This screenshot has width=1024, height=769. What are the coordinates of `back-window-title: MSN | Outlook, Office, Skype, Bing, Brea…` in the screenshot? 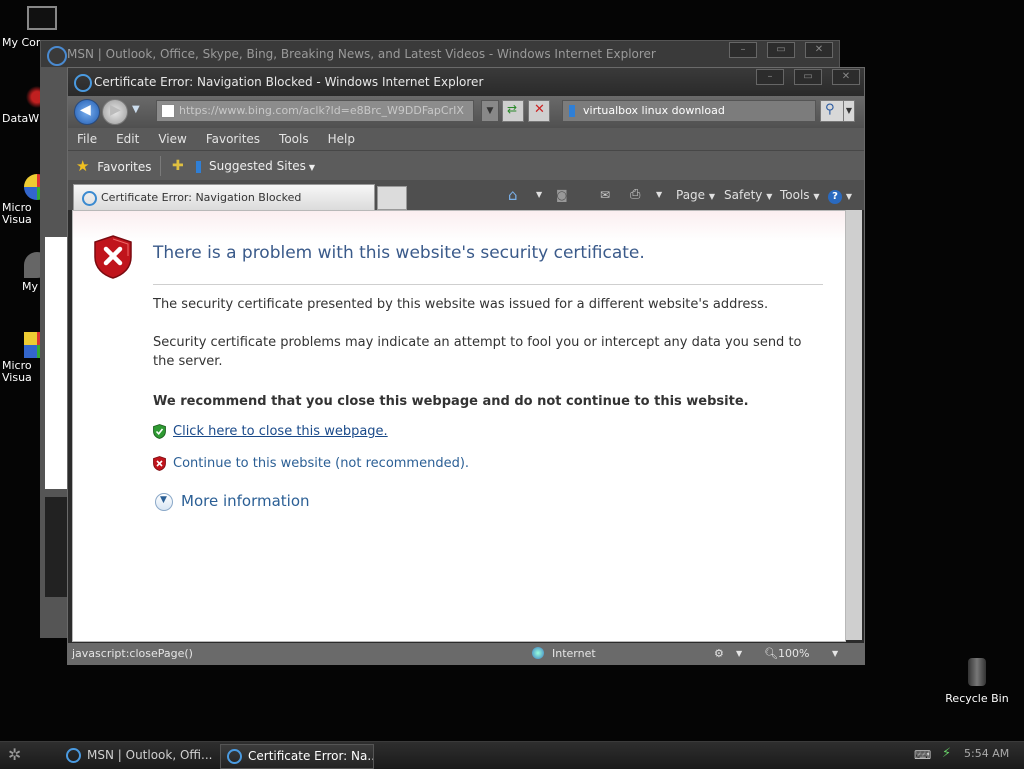 It's located at (361, 54).